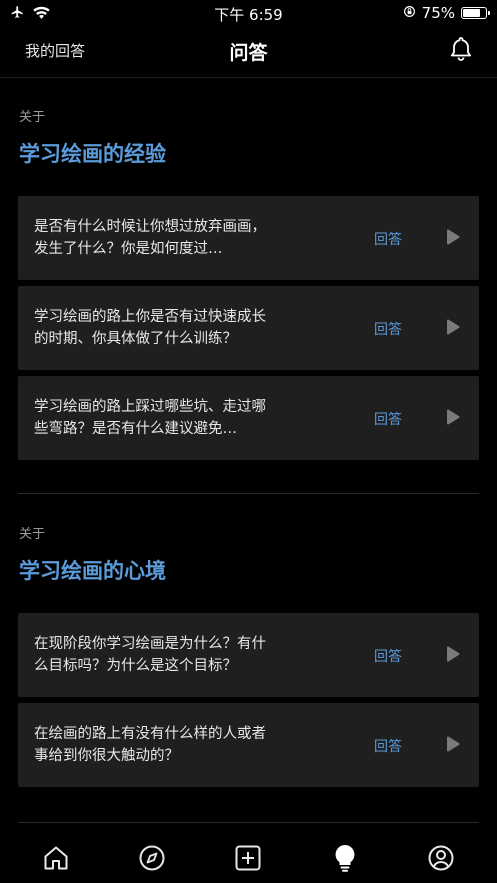 The image size is (497, 883). I want to click on tab-home, so click(56, 860).